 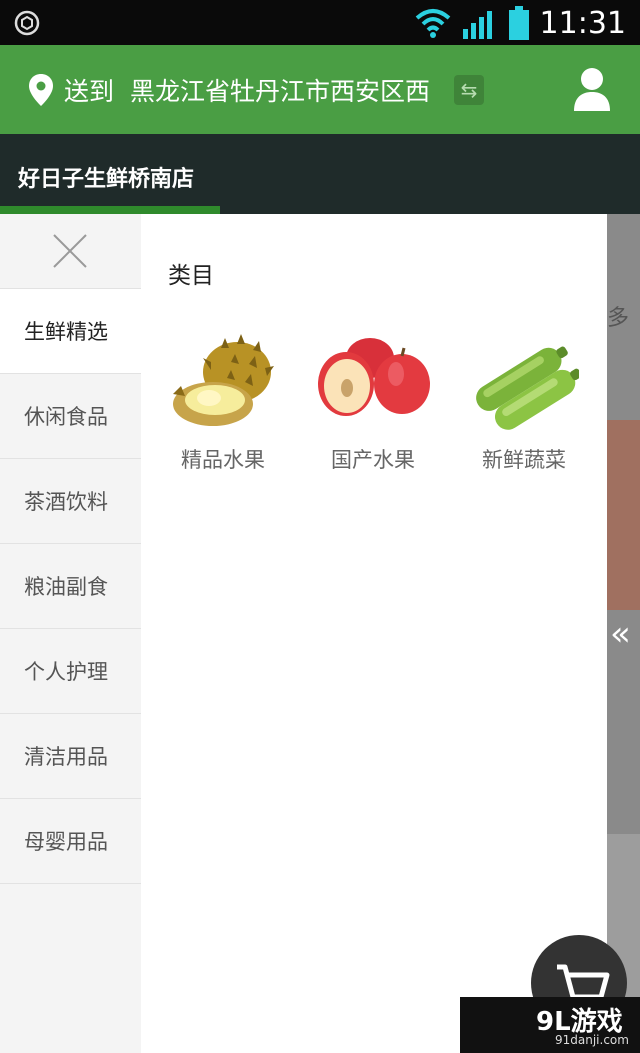 I want to click on sidebar-item-label: 休闲食品, so click(x=66, y=417).